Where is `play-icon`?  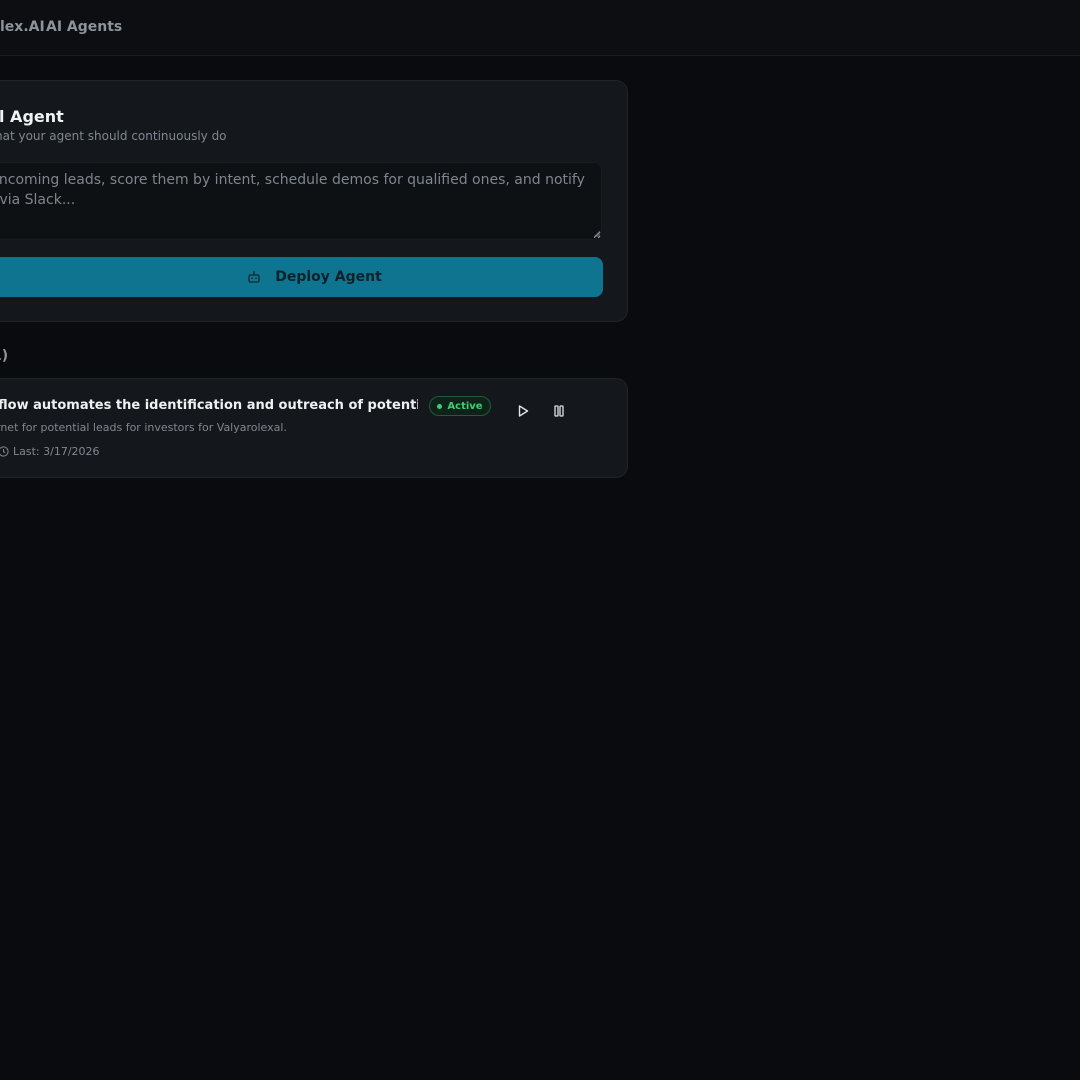 play-icon is located at coordinates (523, 411).